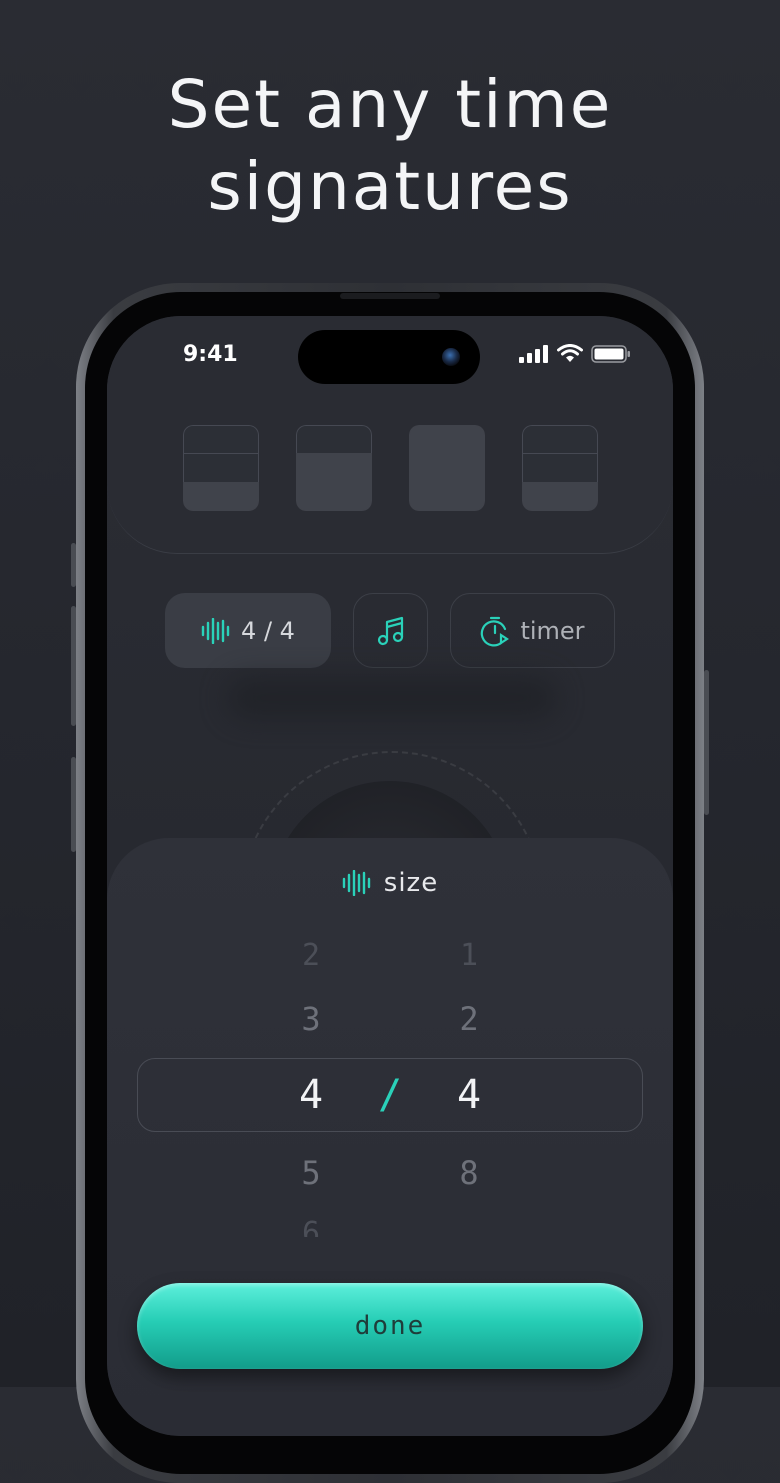 The image size is (780, 1483). Describe the element at coordinates (390, 1326) in the screenshot. I see `done-button: done` at that location.